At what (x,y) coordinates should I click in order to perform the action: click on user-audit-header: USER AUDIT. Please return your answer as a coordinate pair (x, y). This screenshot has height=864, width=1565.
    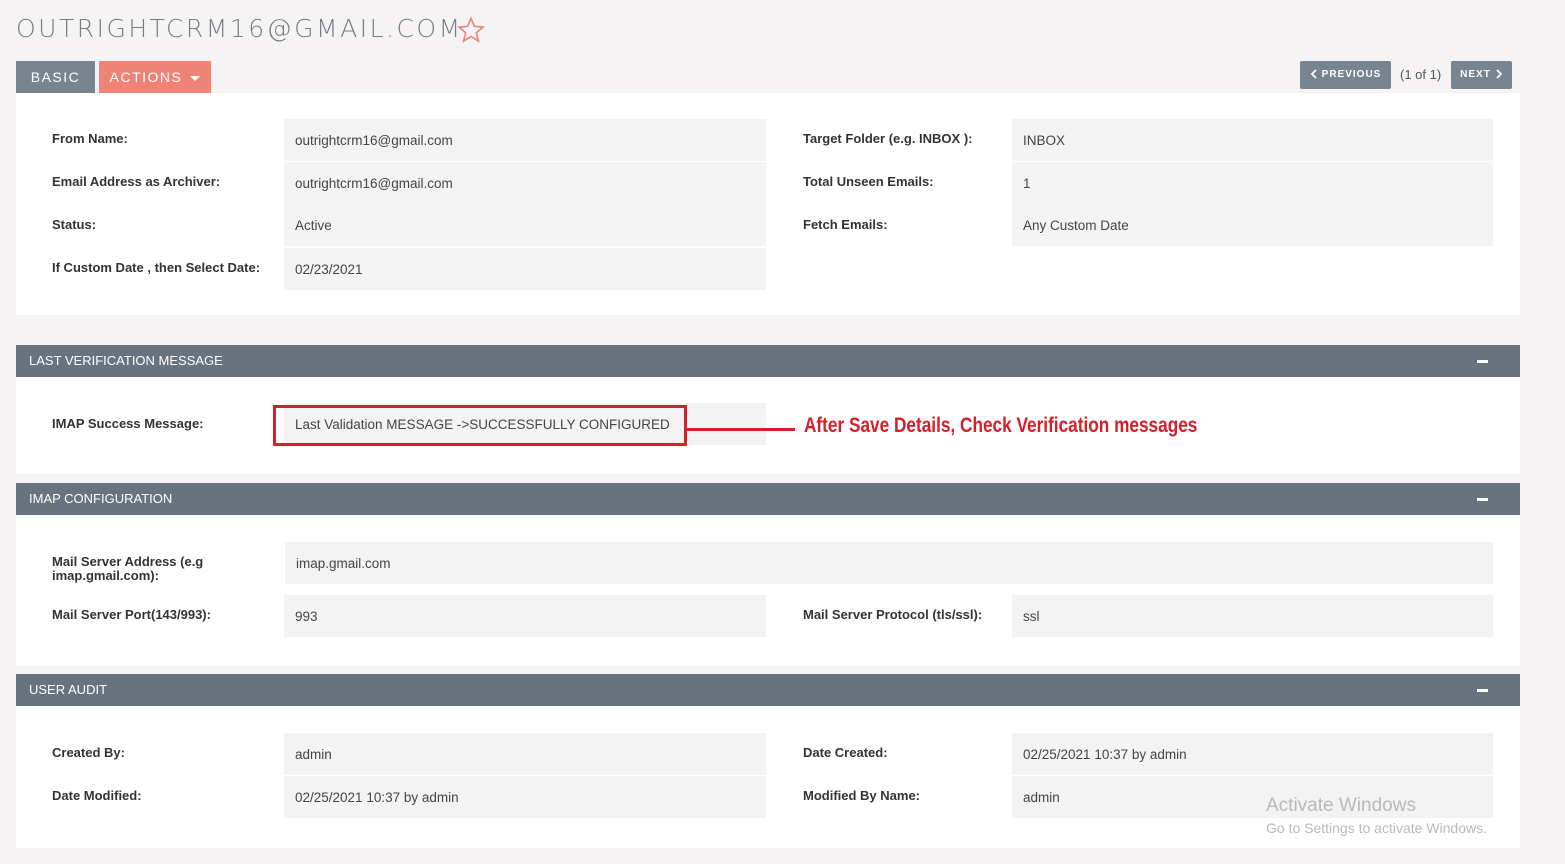
    Looking at the image, I should click on (768, 690).